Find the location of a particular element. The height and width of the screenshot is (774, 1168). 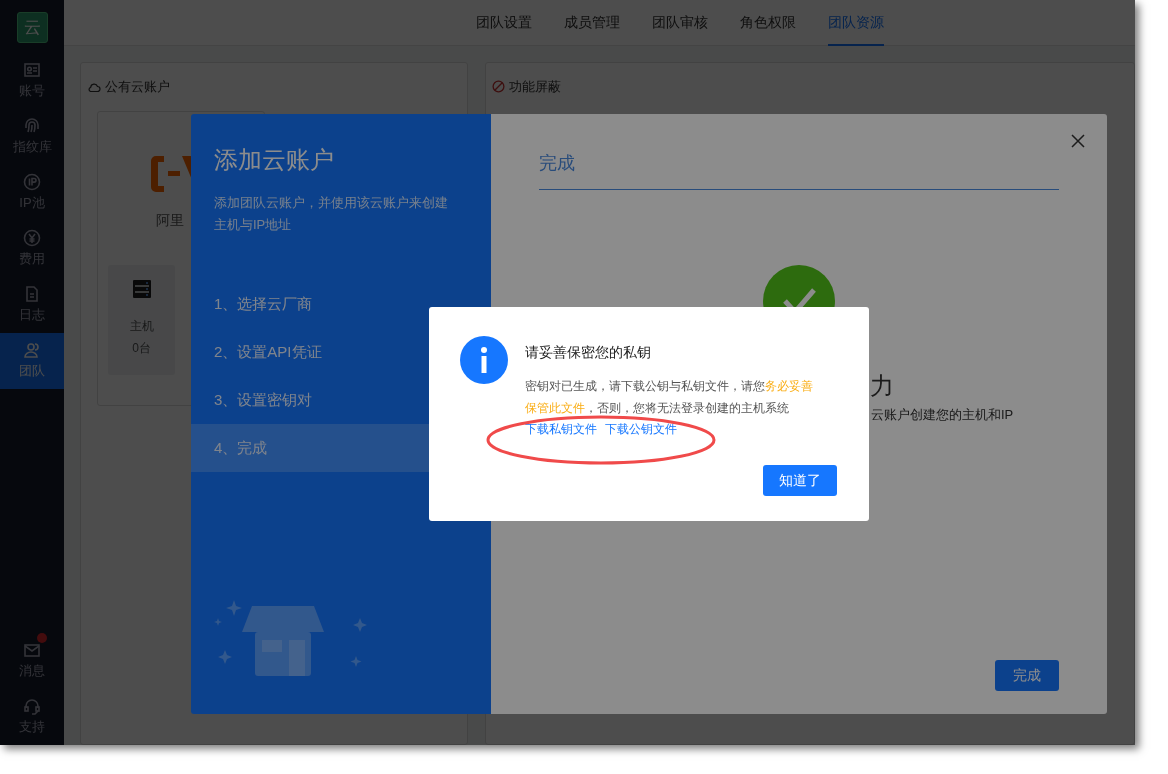

mail-icon is located at coordinates (32, 650).